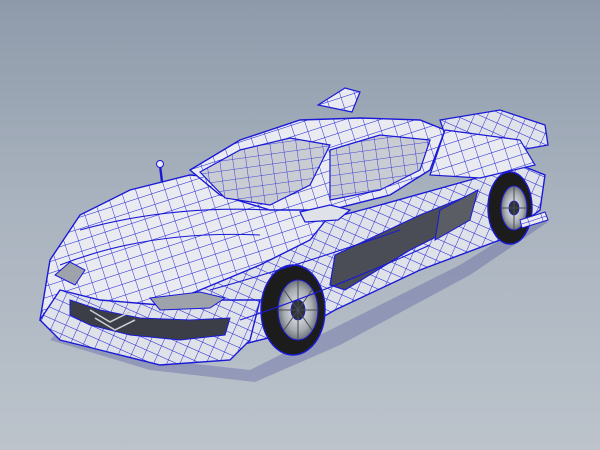 The width and height of the screenshot is (600, 450). What do you see at coordinates (510, 208) in the screenshot?
I see `rear-wheel` at bounding box center [510, 208].